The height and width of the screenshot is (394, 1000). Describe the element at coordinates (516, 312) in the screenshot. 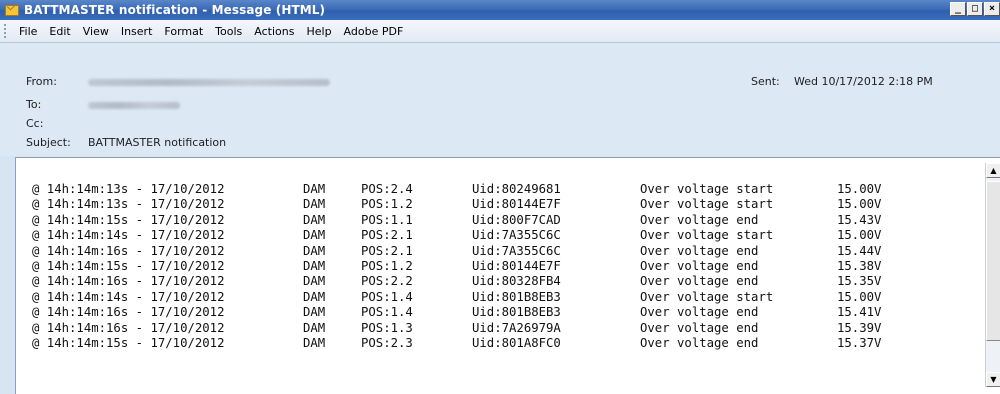

I see `line-uid: Uid:801B8EB3` at that location.